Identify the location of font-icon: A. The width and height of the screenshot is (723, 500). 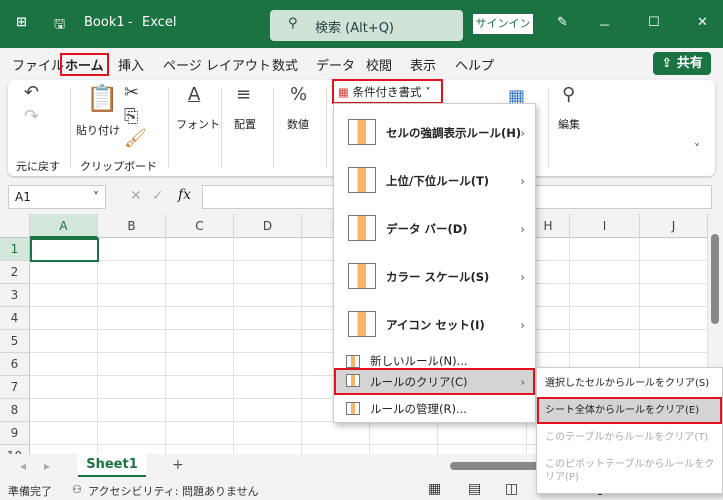
(194, 94).